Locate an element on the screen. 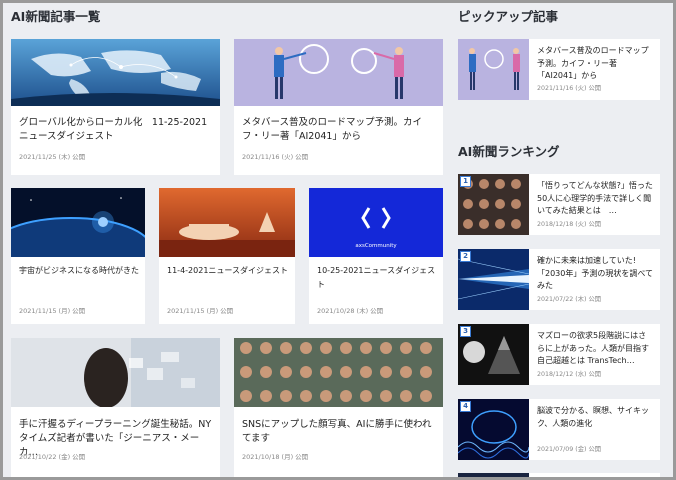 The width and height of the screenshot is (676, 480). ranking-item-title: 脳波で分かる、瞑想、サイキック、人類の進化 is located at coordinates (595, 417).